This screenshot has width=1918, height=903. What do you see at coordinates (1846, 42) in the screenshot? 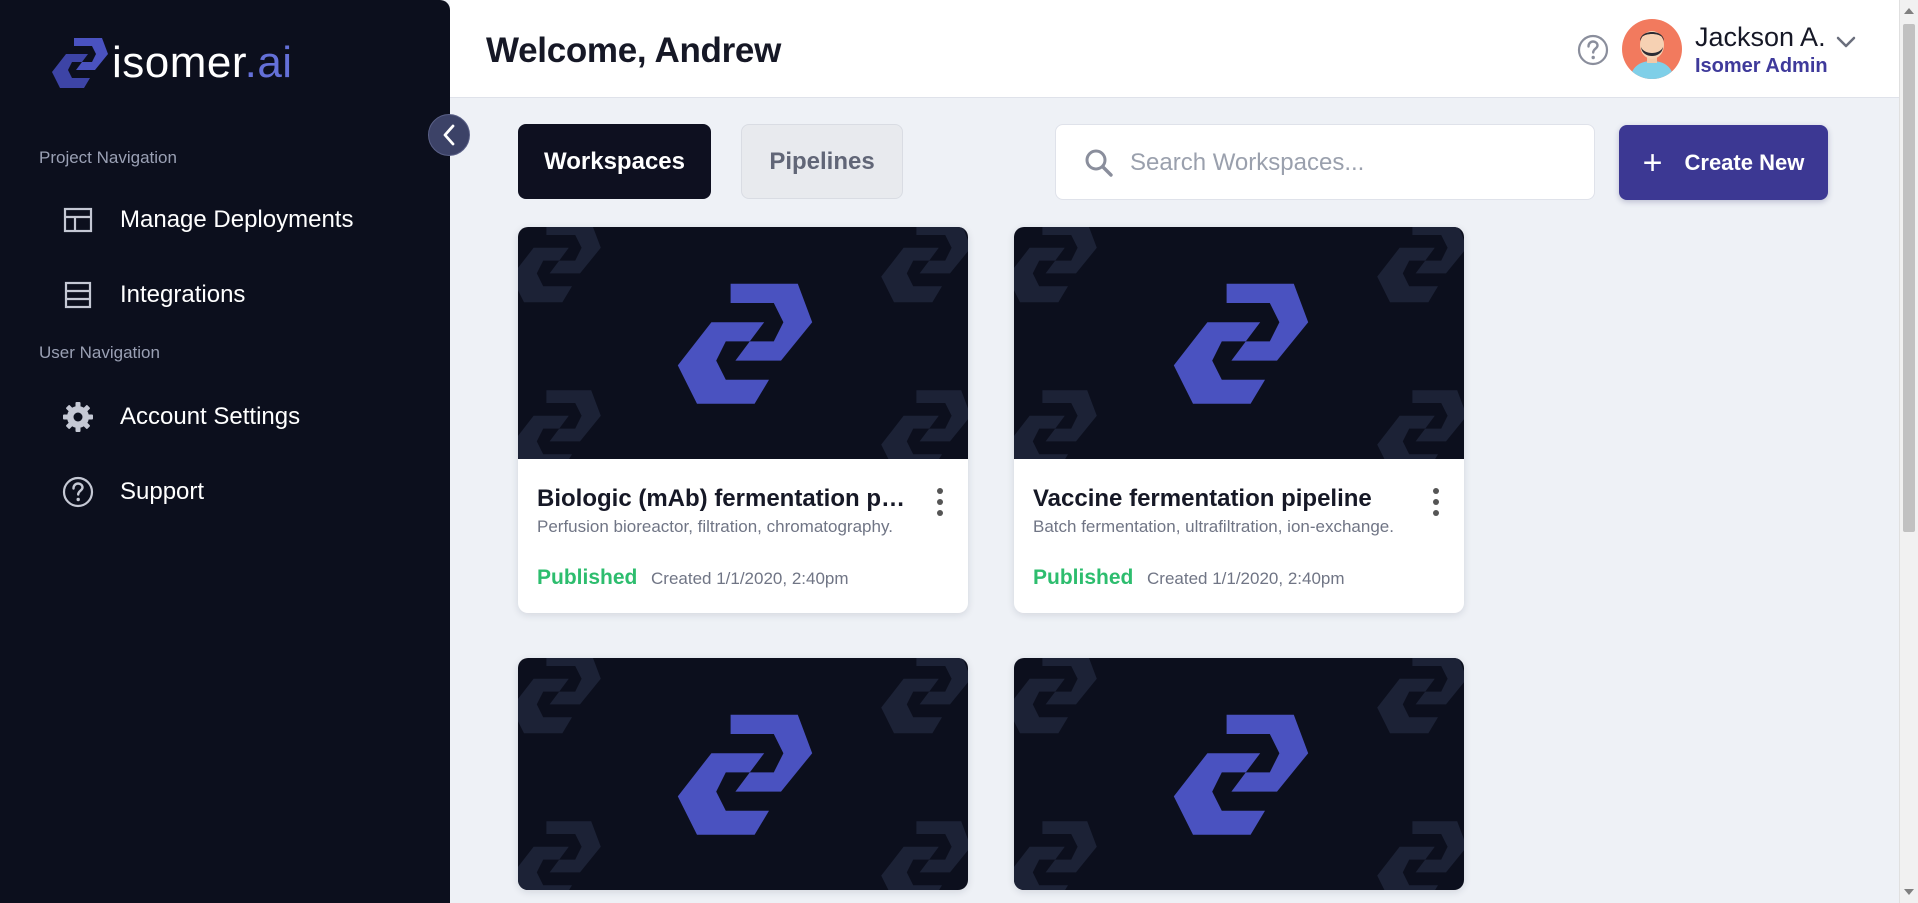
I see `chevron-down-icon` at bounding box center [1846, 42].